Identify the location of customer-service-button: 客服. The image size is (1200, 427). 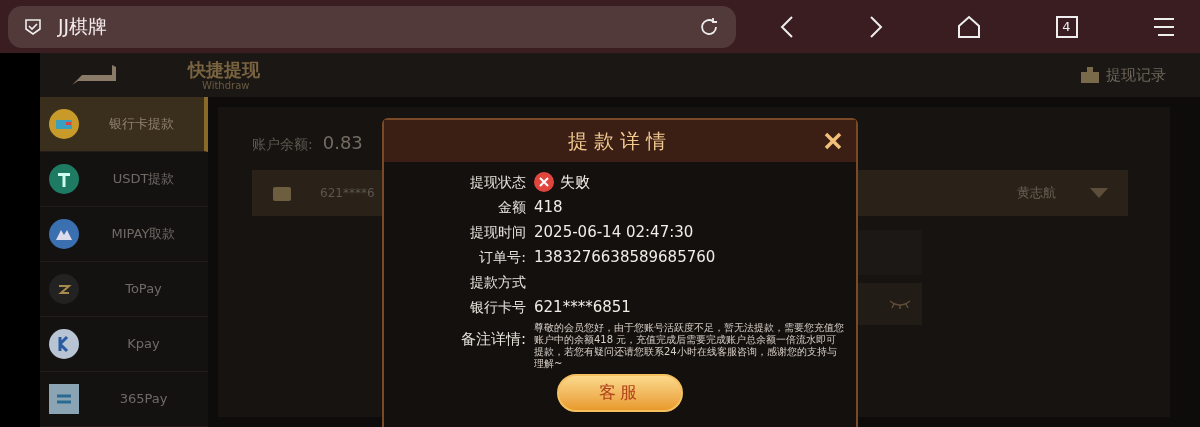
(620, 393).